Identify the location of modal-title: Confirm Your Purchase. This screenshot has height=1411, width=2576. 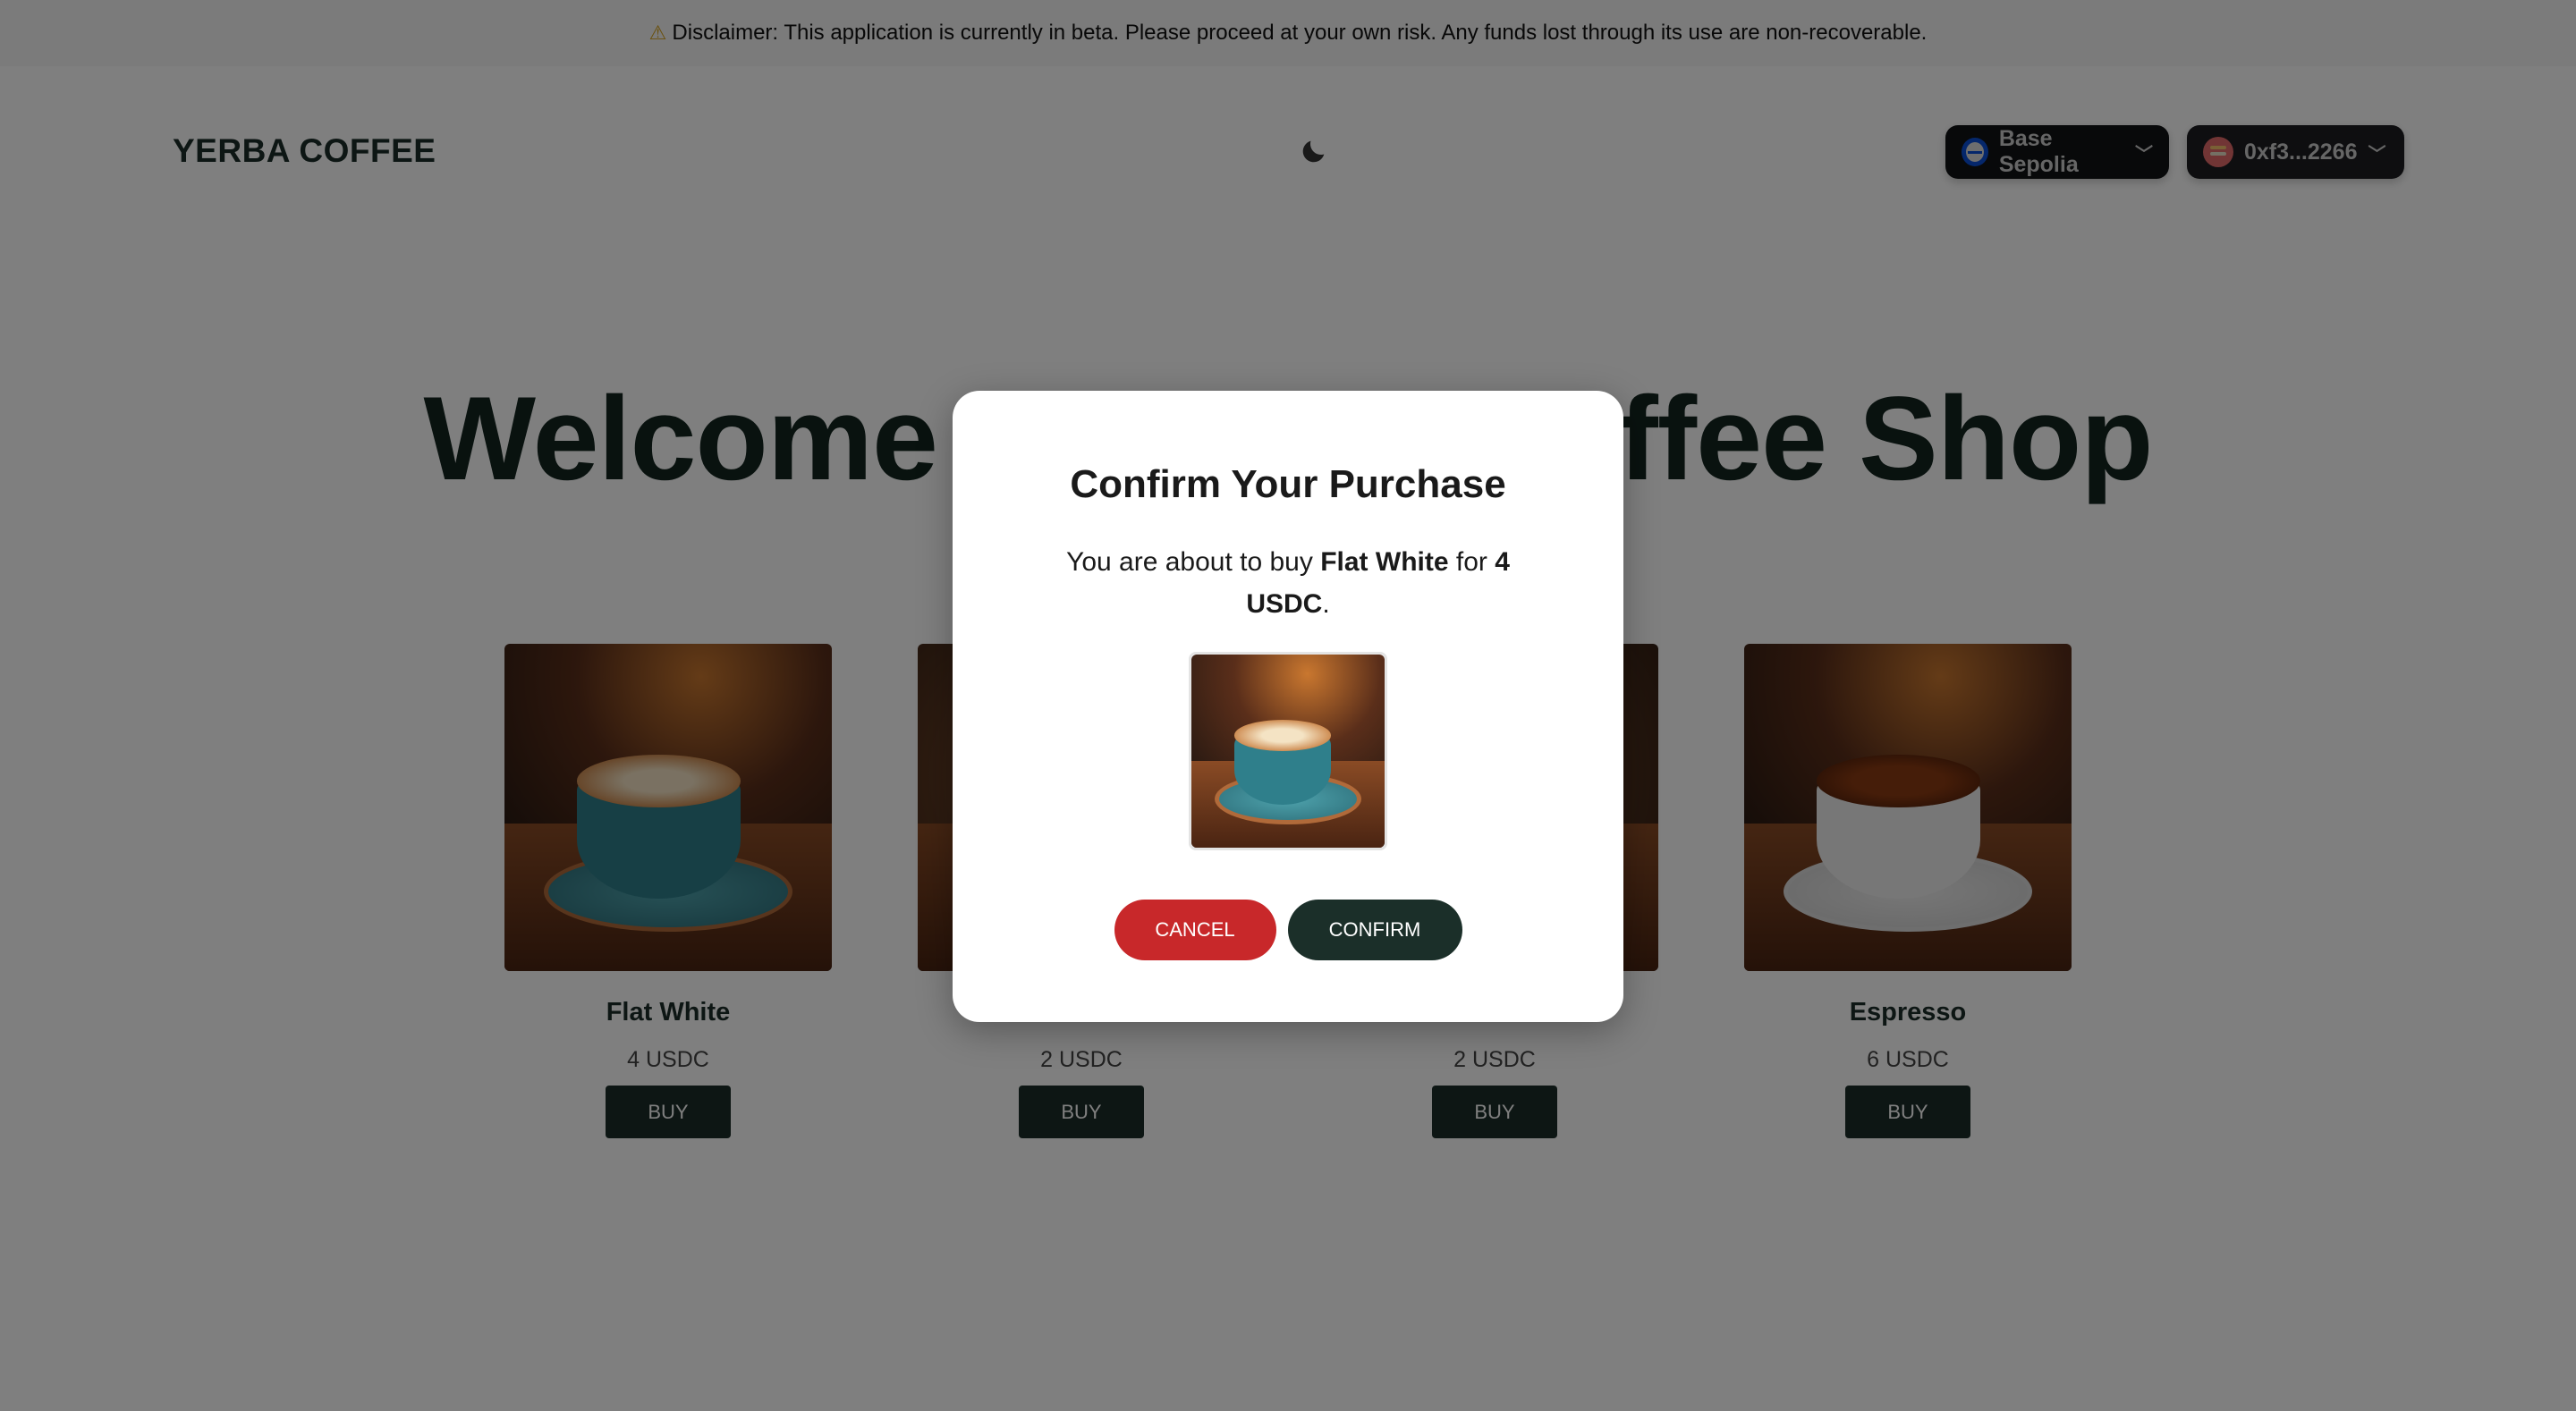
(1288, 484).